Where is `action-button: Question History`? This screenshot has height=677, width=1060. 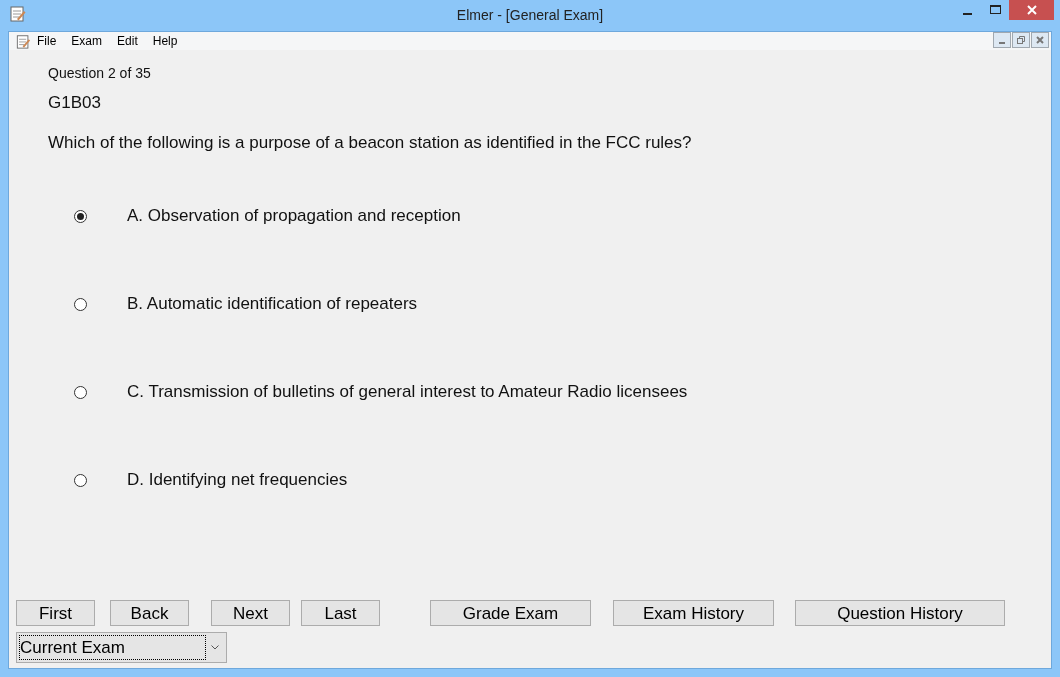
action-button: Question History is located at coordinates (900, 613).